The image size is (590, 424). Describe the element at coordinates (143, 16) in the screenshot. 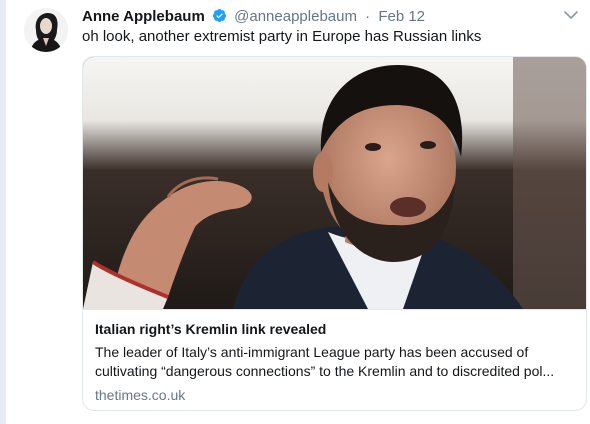

I see `author-name: Anne Applebaum` at that location.